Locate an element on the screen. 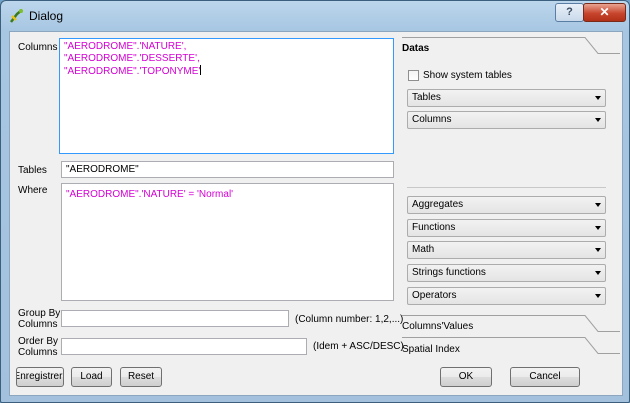 The height and width of the screenshot is (403, 630). reset-button: Reset is located at coordinates (141, 377).